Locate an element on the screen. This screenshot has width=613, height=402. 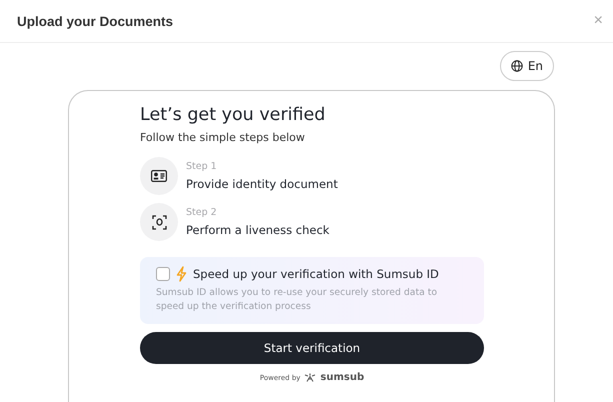
step-label: Step 1 is located at coordinates (202, 166).